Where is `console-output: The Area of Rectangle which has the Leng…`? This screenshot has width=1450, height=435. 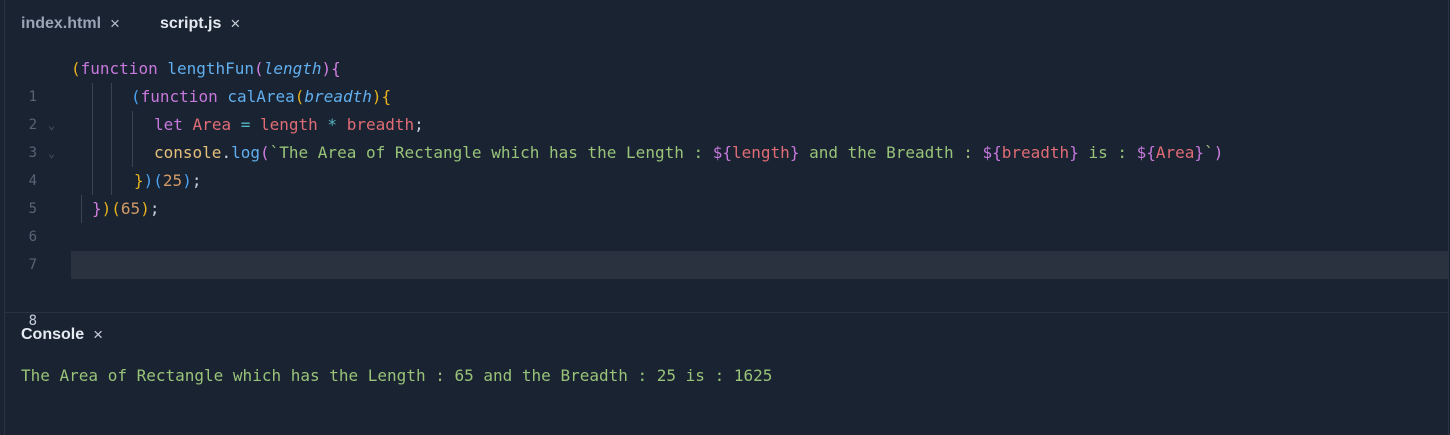 console-output: The Area of Rectangle which has the Leng… is located at coordinates (397, 375).